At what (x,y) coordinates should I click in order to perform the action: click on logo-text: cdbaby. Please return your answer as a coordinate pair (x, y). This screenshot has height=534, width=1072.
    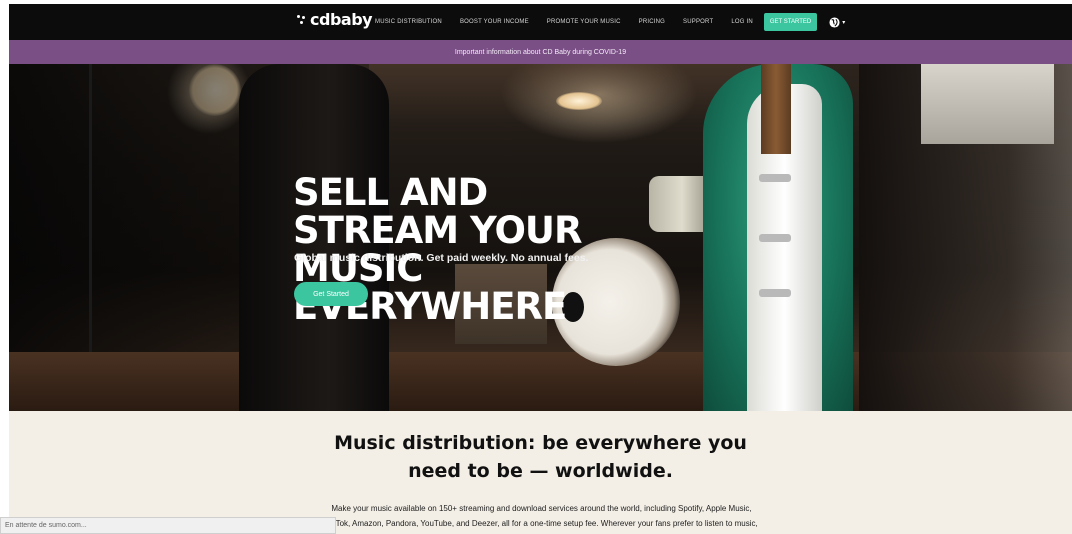
    Looking at the image, I should click on (341, 19).